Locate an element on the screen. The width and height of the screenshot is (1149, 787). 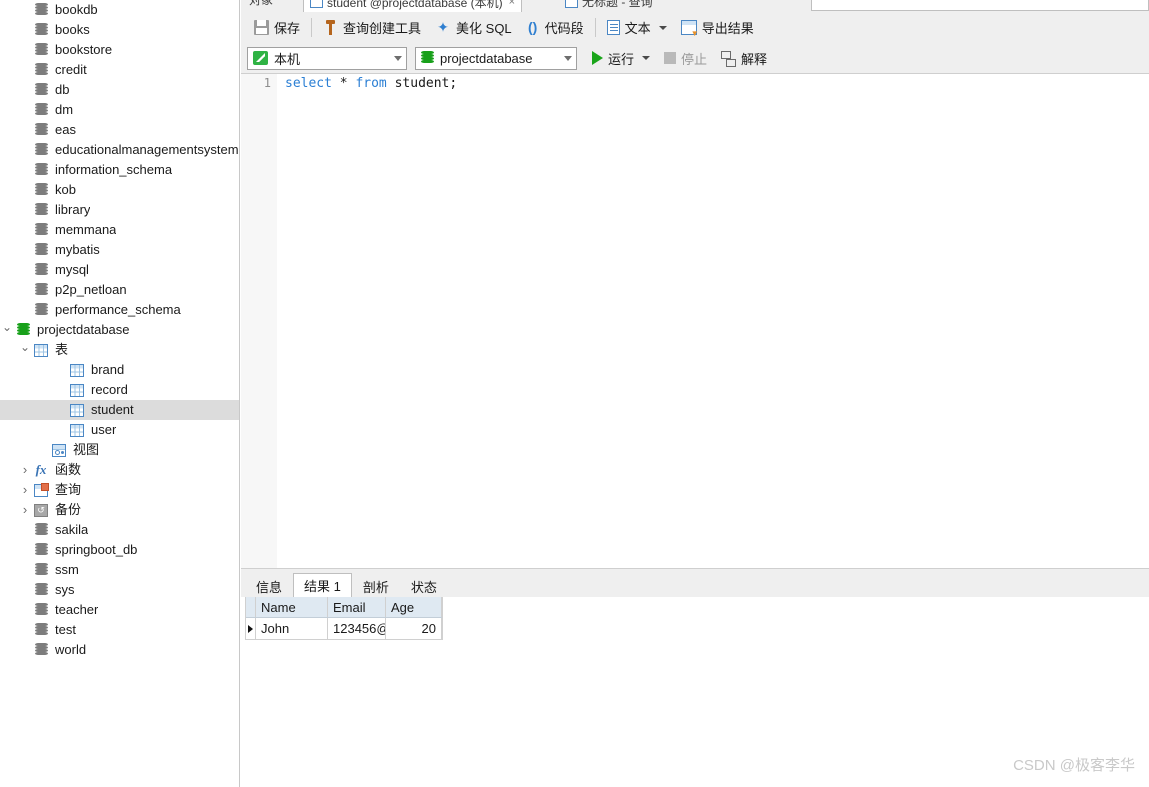
tree-item-world: world is located at coordinates (119, 650).